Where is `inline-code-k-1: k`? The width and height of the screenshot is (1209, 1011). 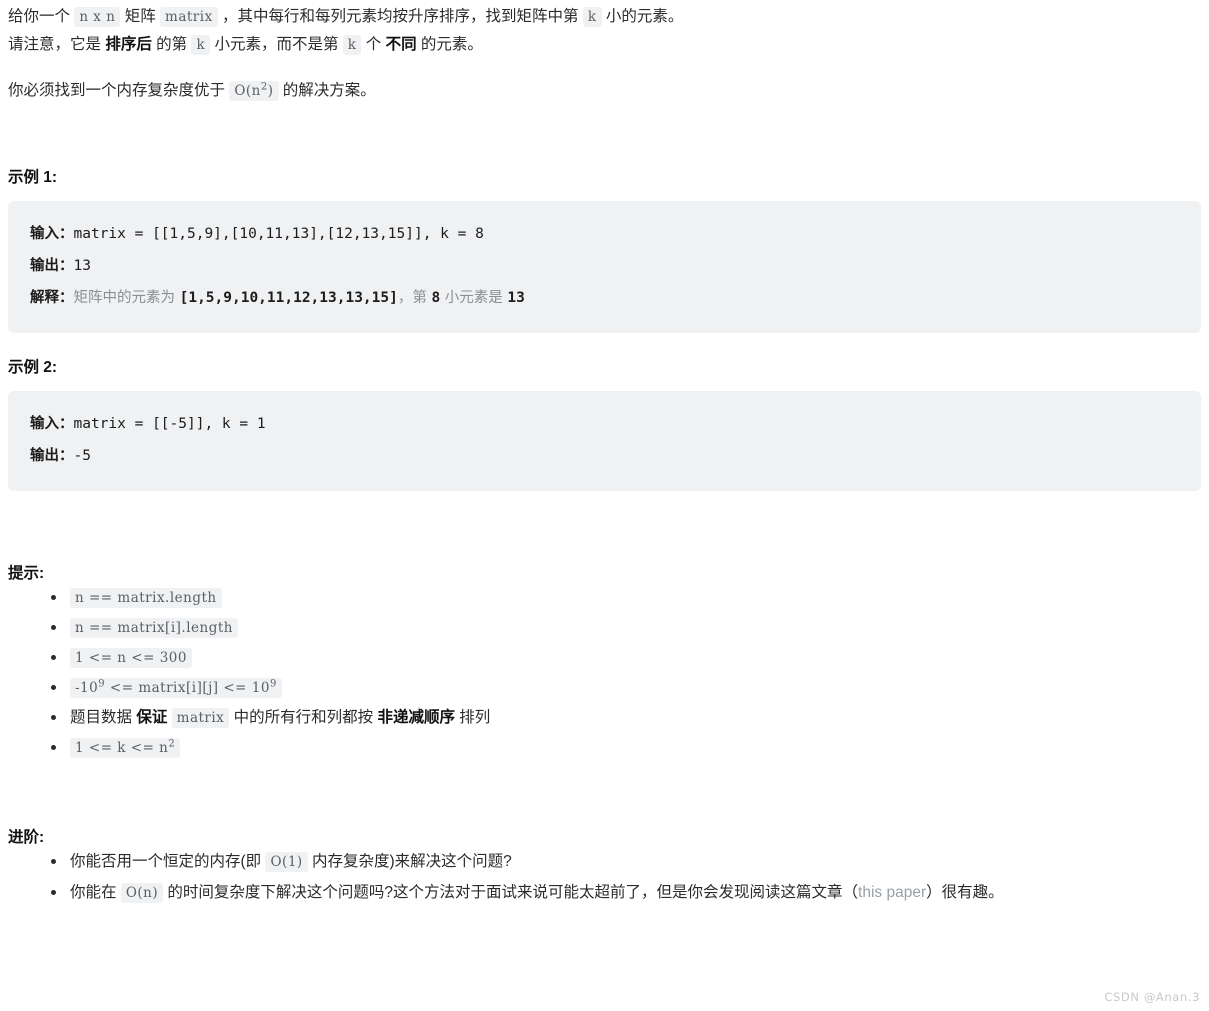
inline-code-k-1: k is located at coordinates (592, 17).